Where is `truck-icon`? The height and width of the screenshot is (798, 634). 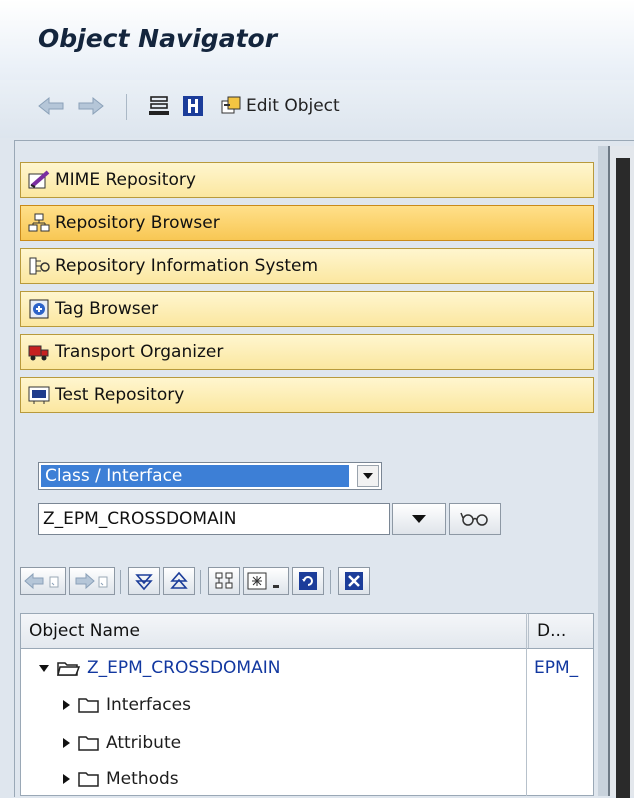
truck-icon is located at coordinates (39, 352).